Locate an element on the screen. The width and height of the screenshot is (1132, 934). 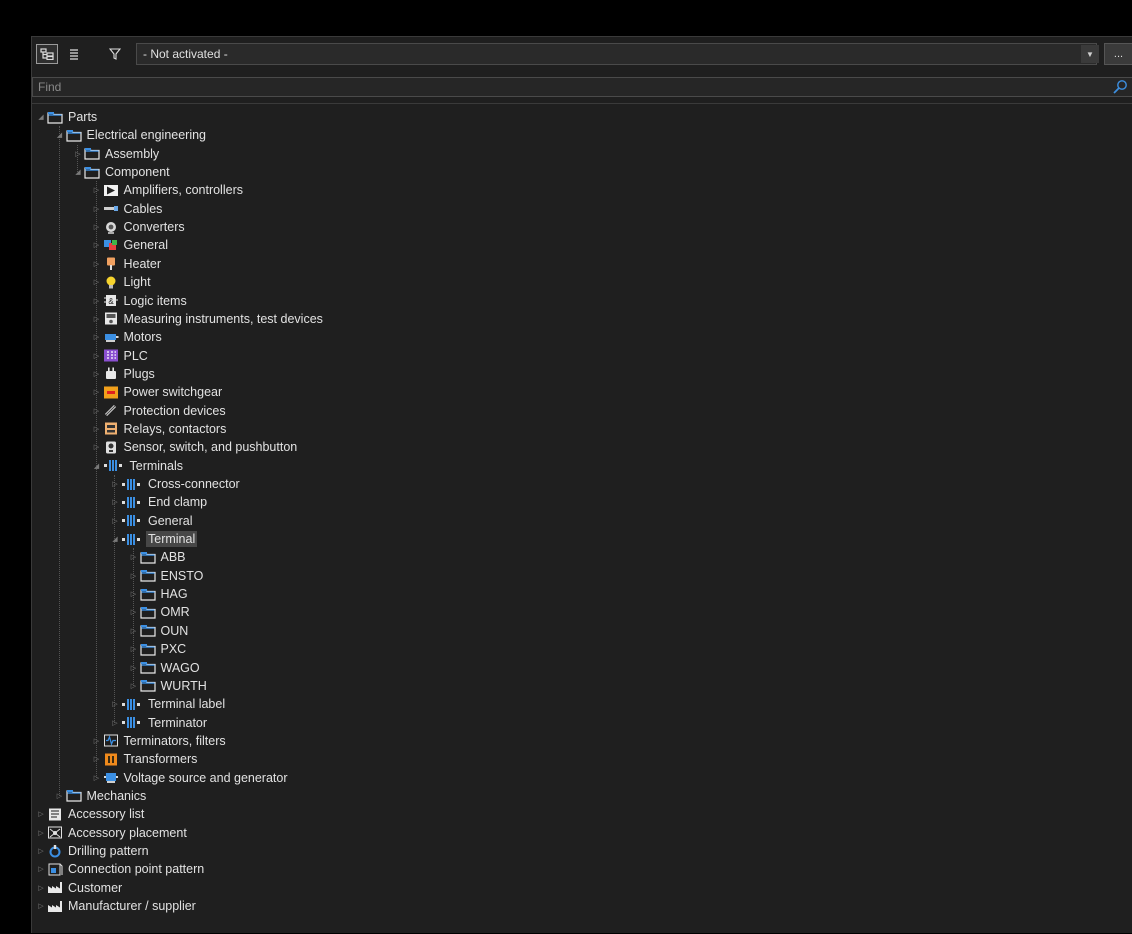
filter-dropdown-chevron-icon: ▼ is located at coordinates (1090, 54).